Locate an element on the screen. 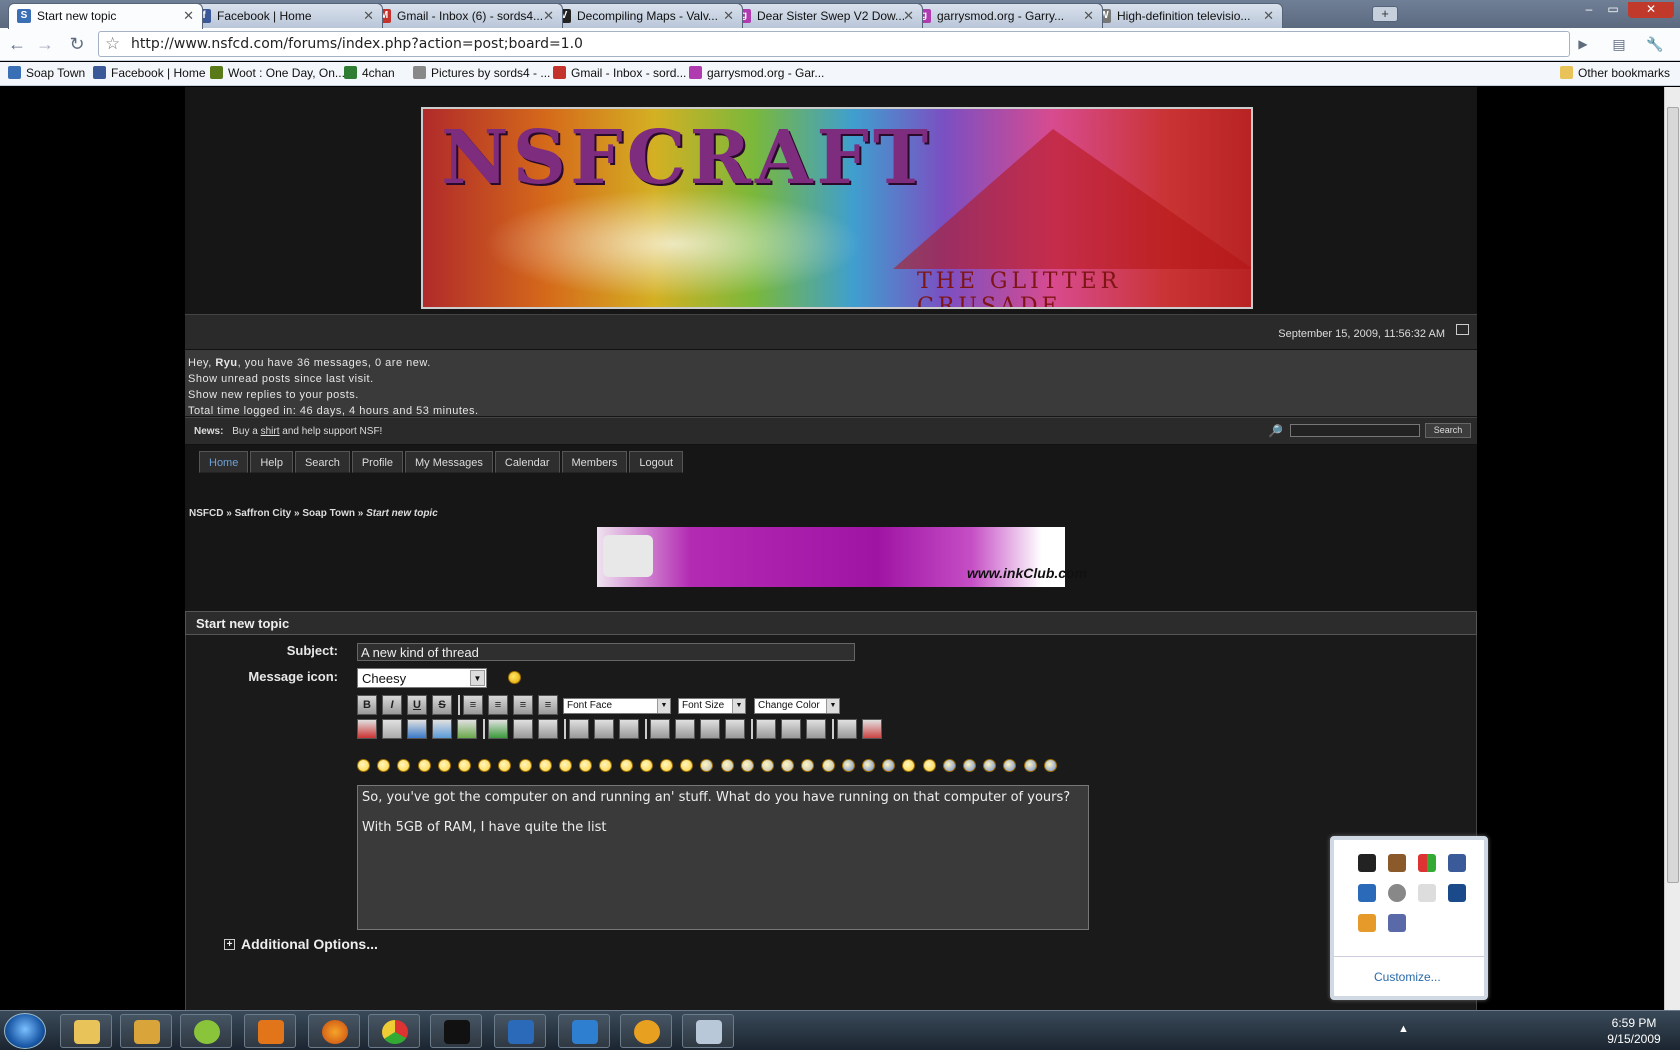  ad-banner: www.inkClub.com is located at coordinates (842, 557).